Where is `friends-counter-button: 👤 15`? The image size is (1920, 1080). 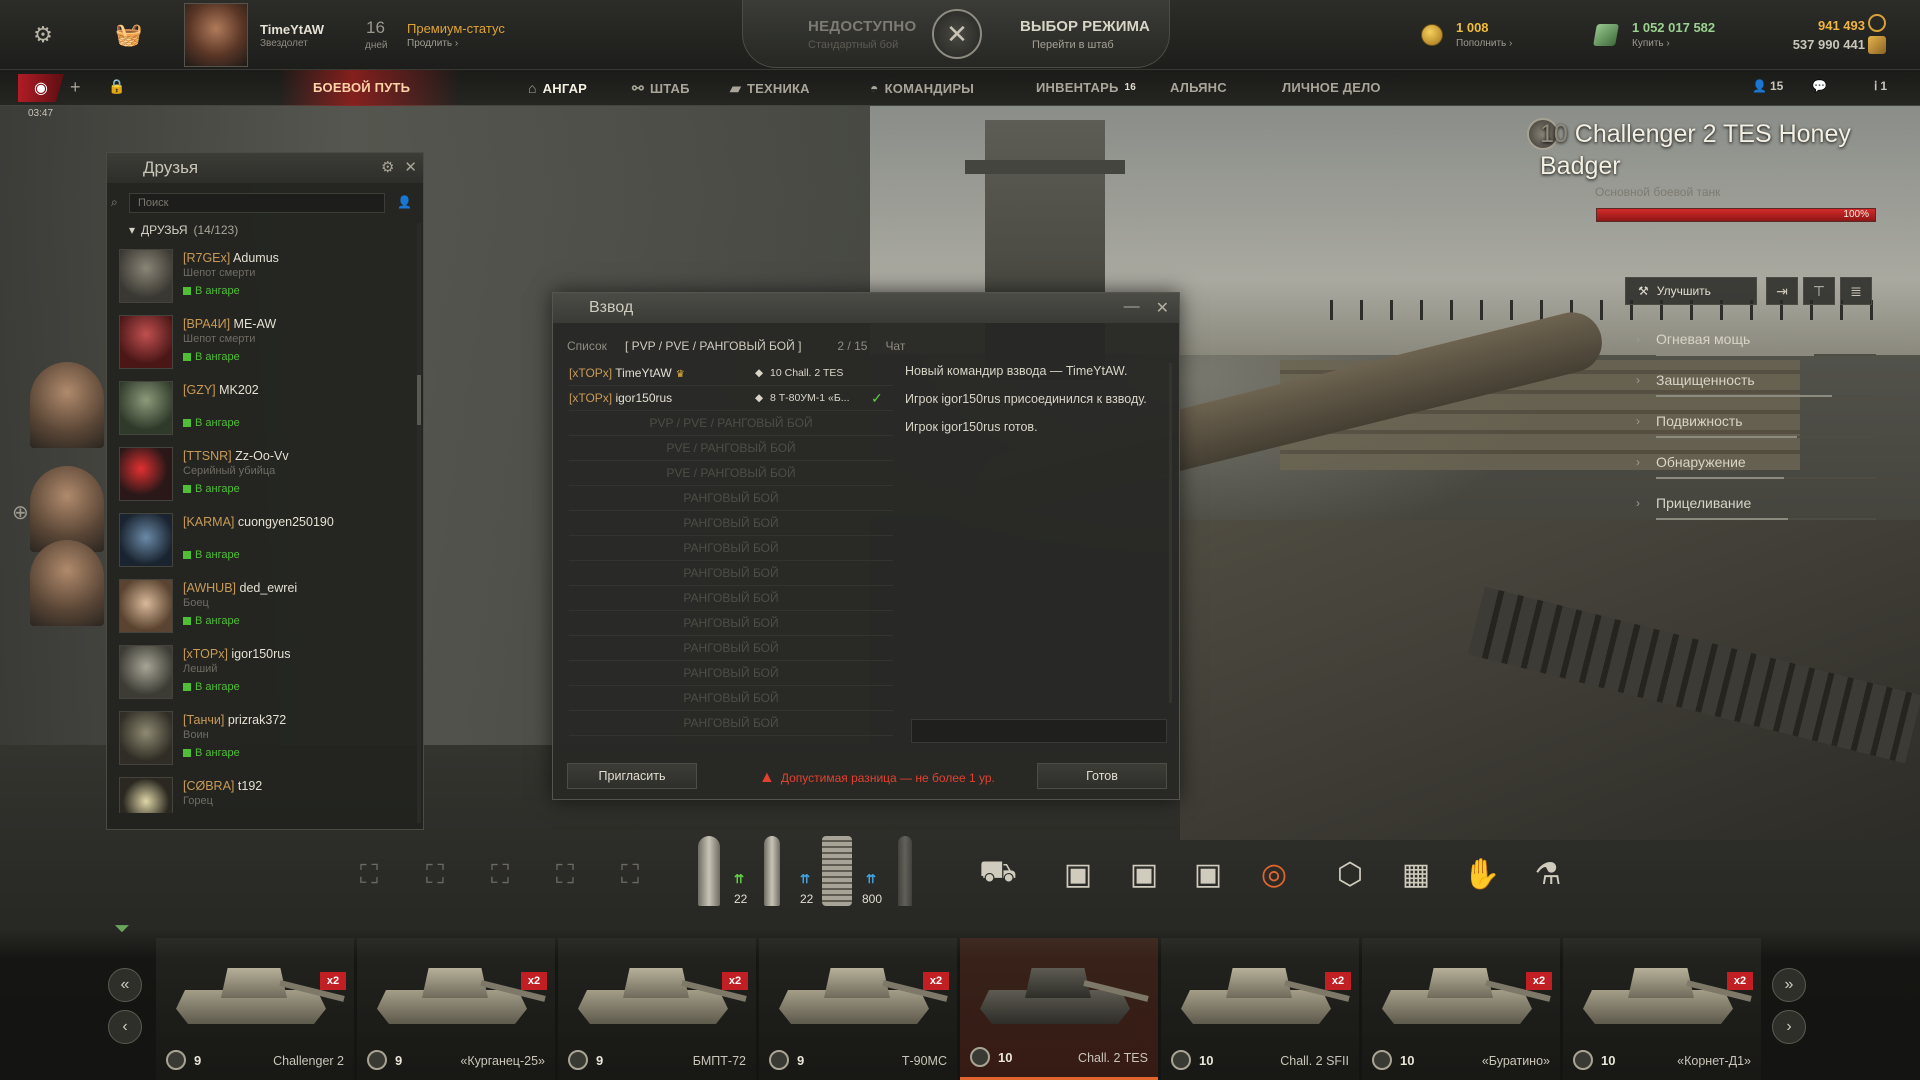
friends-counter-button: 👤 15 is located at coordinates (1767, 86).